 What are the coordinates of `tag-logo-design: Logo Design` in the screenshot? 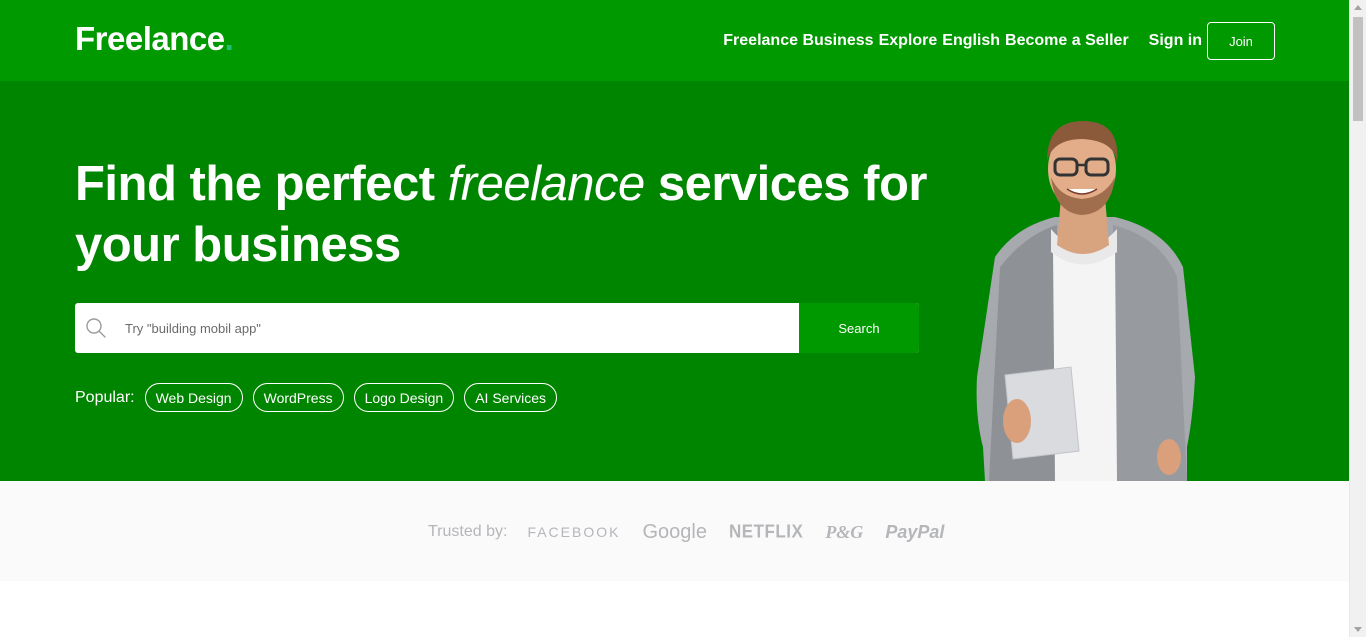 It's located at (404, 397).